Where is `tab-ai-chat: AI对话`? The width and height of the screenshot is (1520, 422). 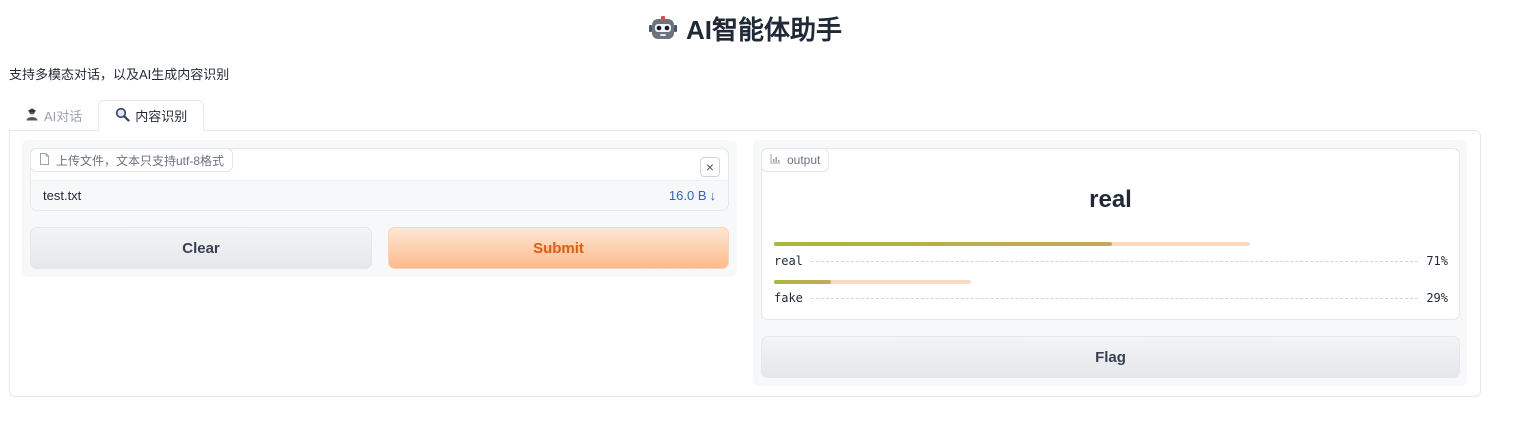
tab-ai-chat: AI对话 is located at coordinates (53, 115).